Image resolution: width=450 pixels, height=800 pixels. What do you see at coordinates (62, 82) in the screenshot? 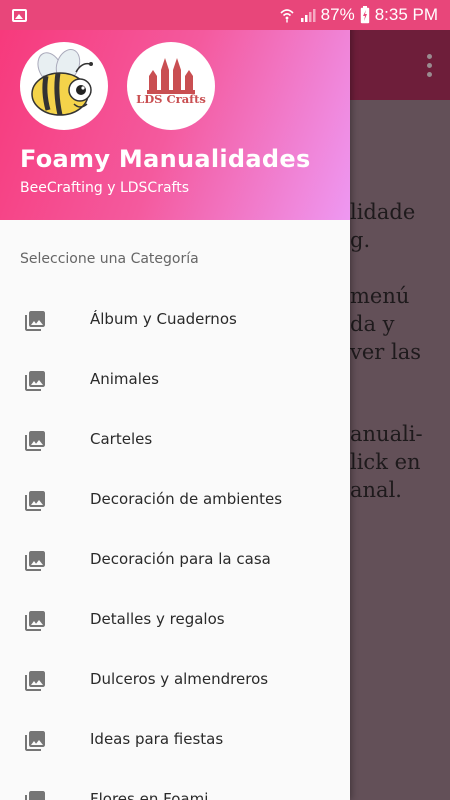
I see `bee-logo-icon` at bounding box center [62, 82].